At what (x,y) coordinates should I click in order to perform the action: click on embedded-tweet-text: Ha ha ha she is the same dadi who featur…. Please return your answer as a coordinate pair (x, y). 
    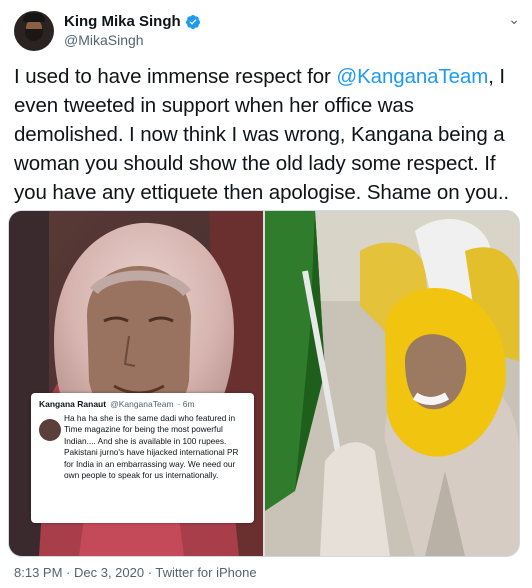
    Looking at the image, I should click on (151, 447).